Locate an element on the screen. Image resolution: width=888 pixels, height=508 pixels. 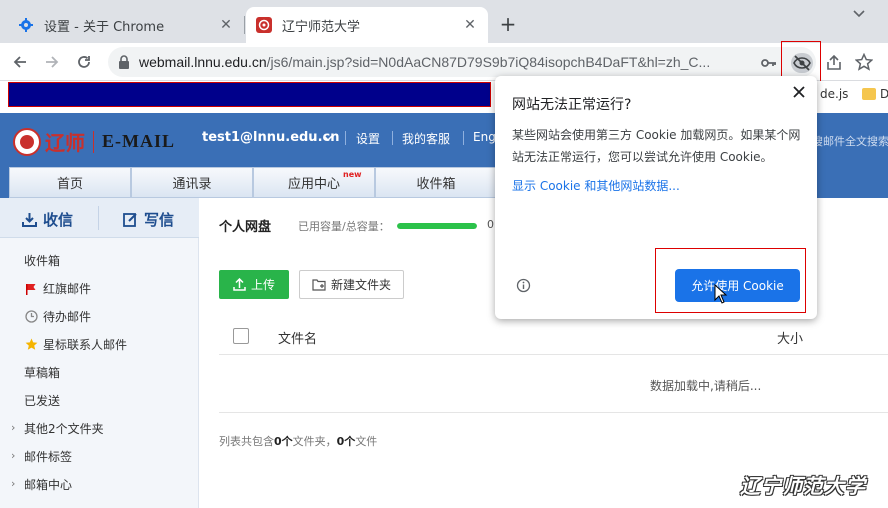
sidebar-item-label: 星标联系人邮件 is located at coordinates (85, 345).